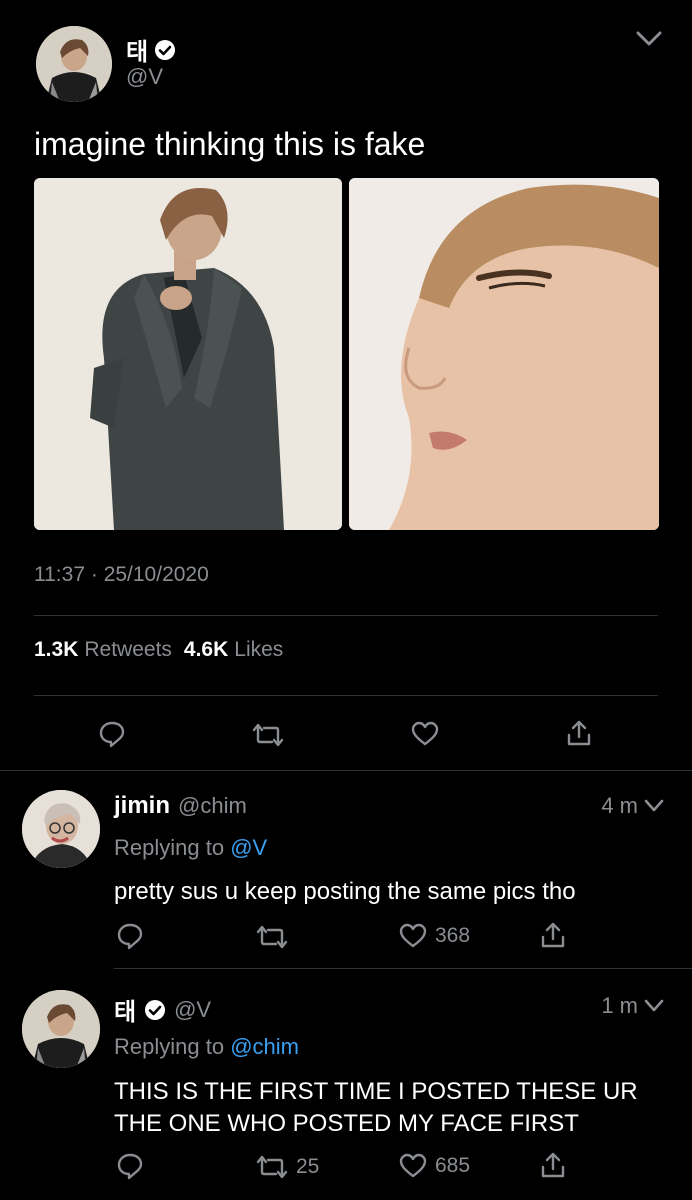  What do you see at coordinates (142, 806) in the screenshot?
I see `reply-display-name: jimin` at bounding box center [142, 806].